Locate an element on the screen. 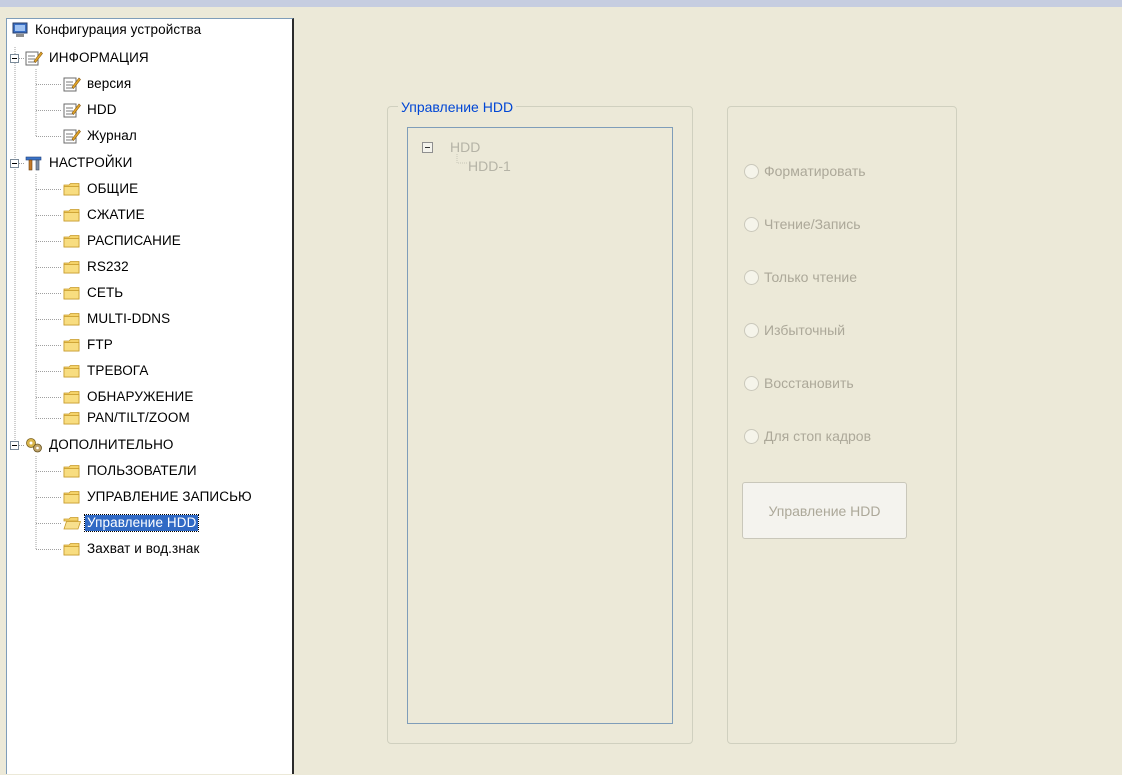 The image size is (1122, 775). tree-root-device-config: Конфигурация устройства is located at coordinates (107, 30).